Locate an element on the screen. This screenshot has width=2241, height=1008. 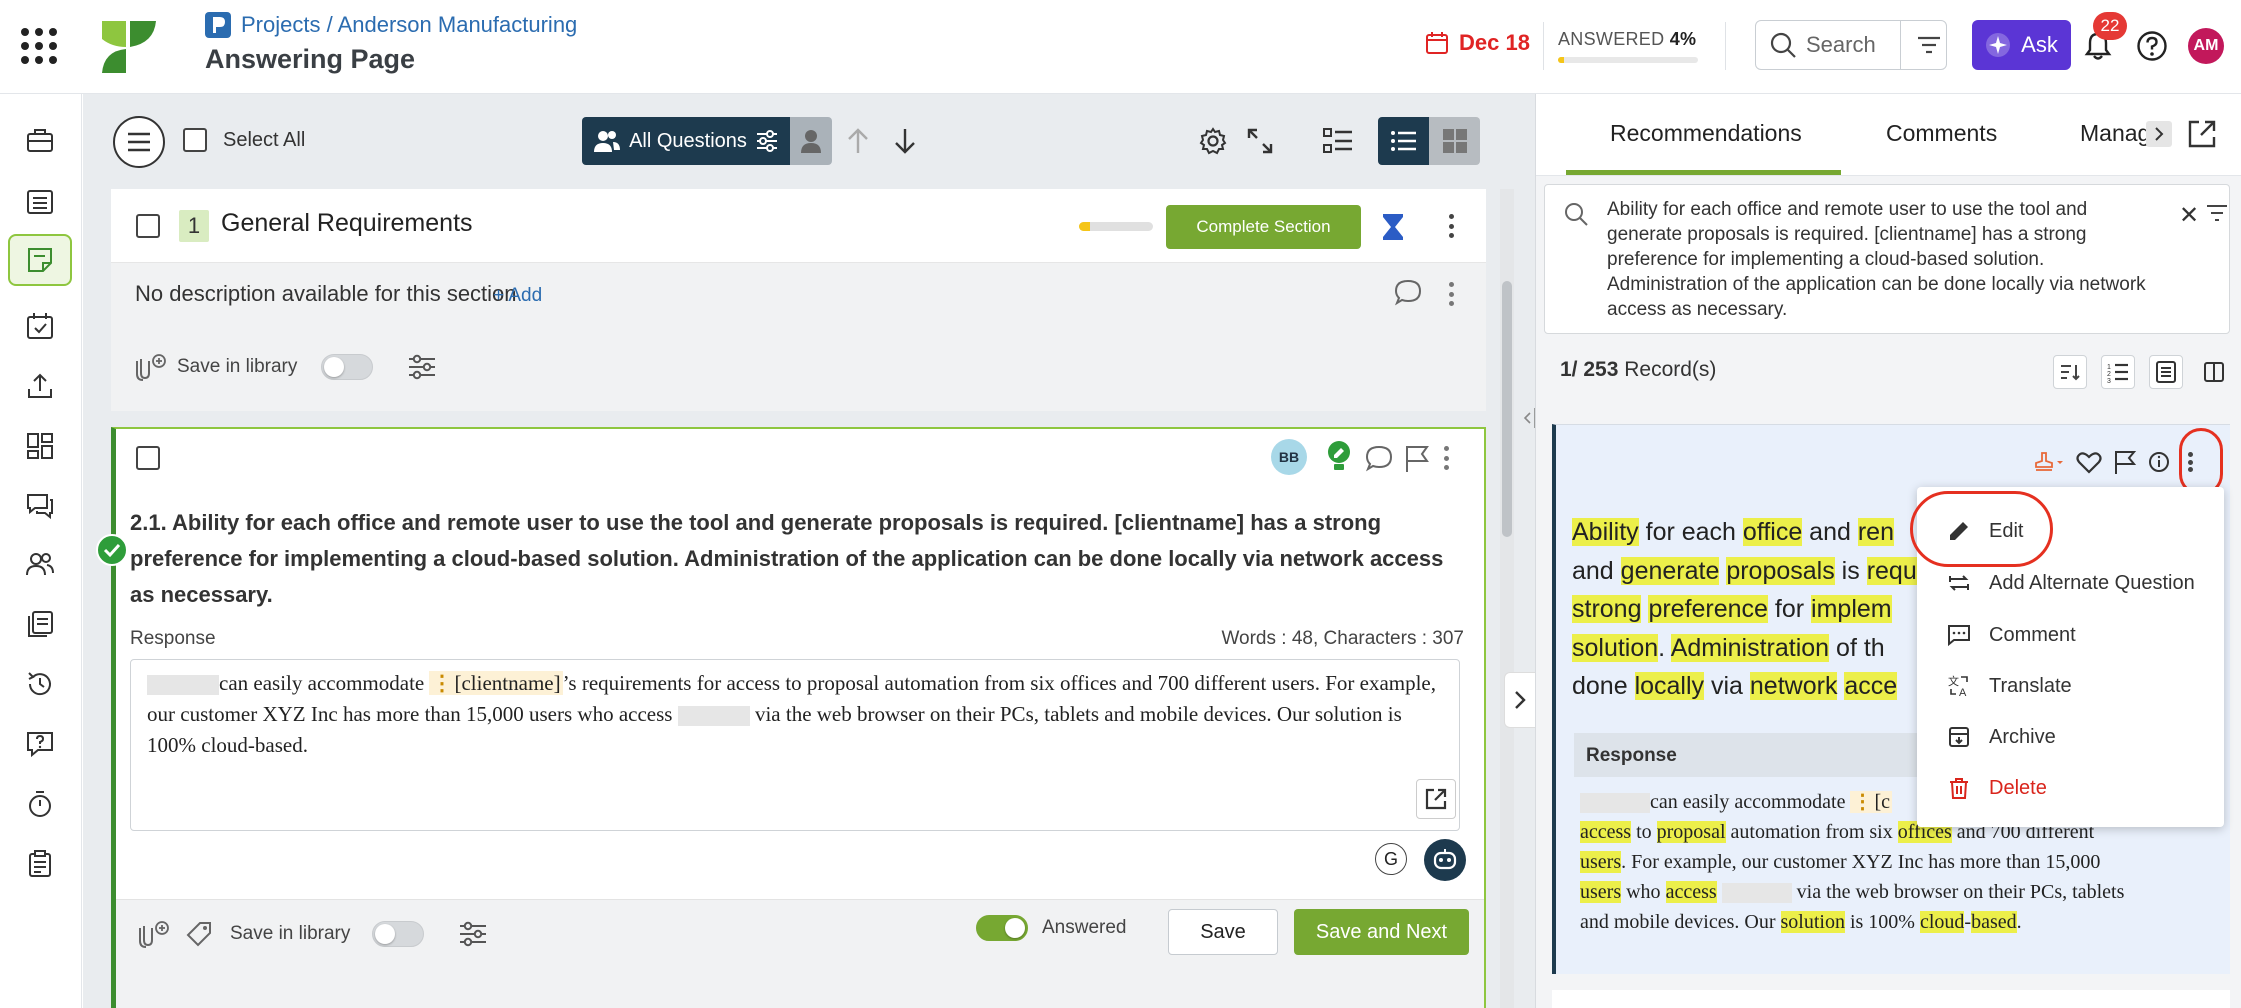
menu-item-delete: Delete is located at coordinates (1997, 788).